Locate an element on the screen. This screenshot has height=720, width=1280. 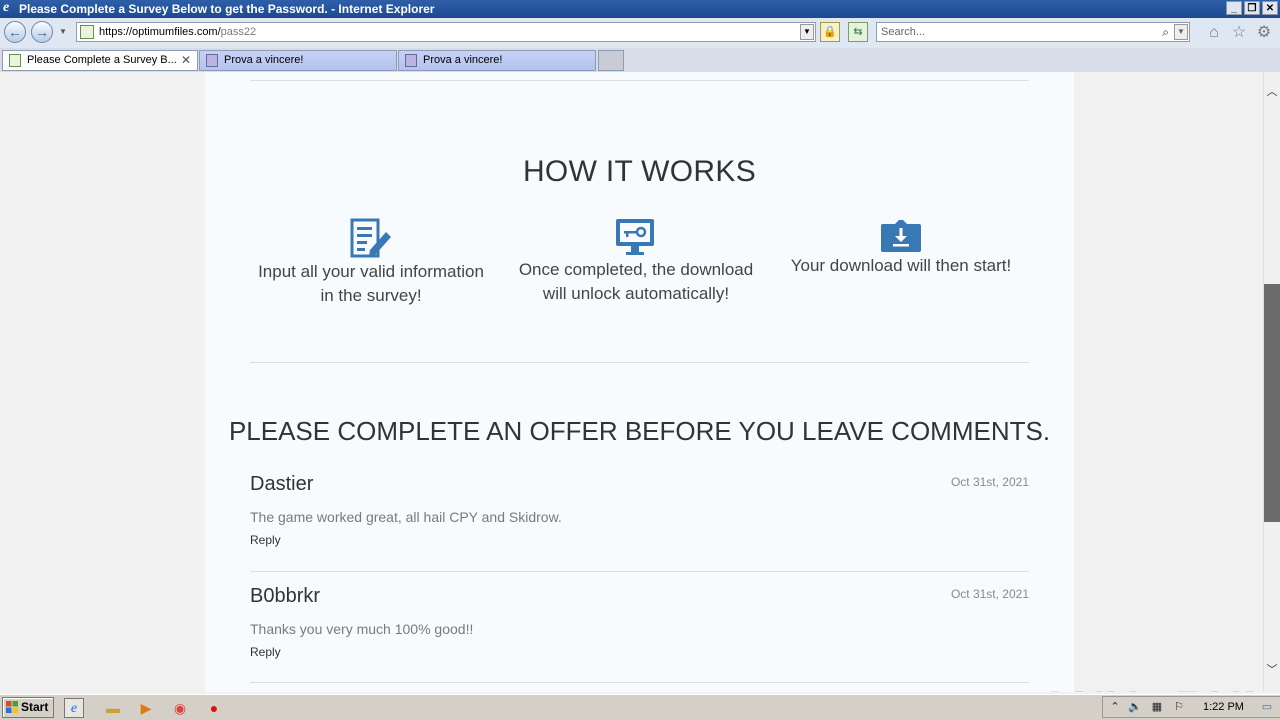
opera-icon: ● is located at coordinates (214, 708).